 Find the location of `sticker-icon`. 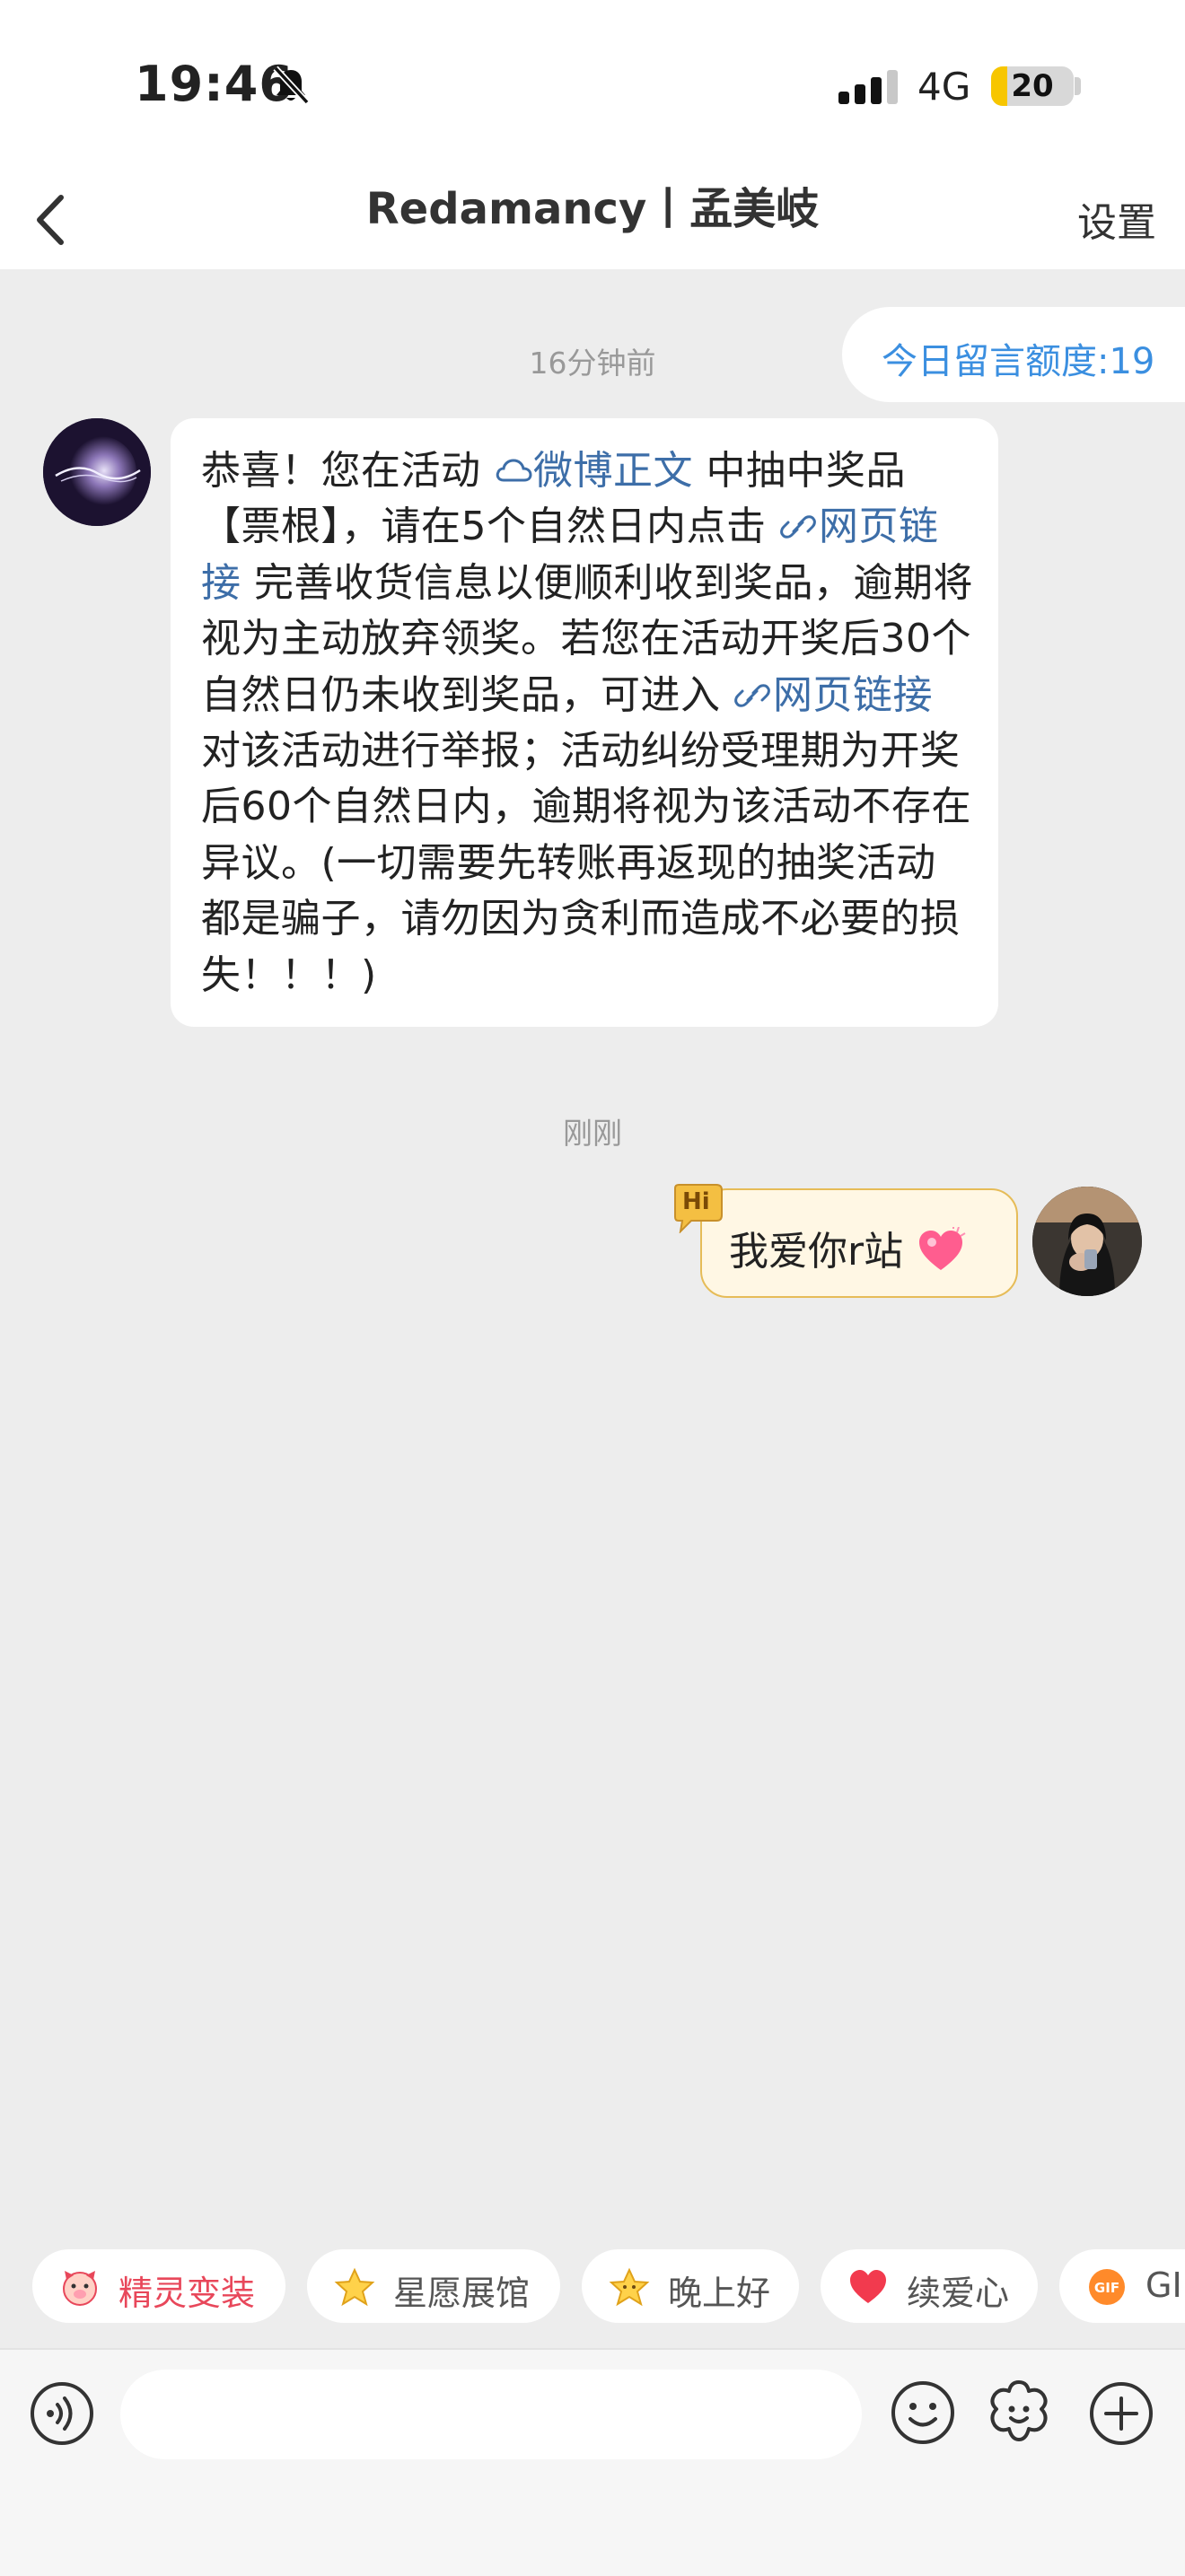

sticker-icon is located at coordinates (1019, 2412).